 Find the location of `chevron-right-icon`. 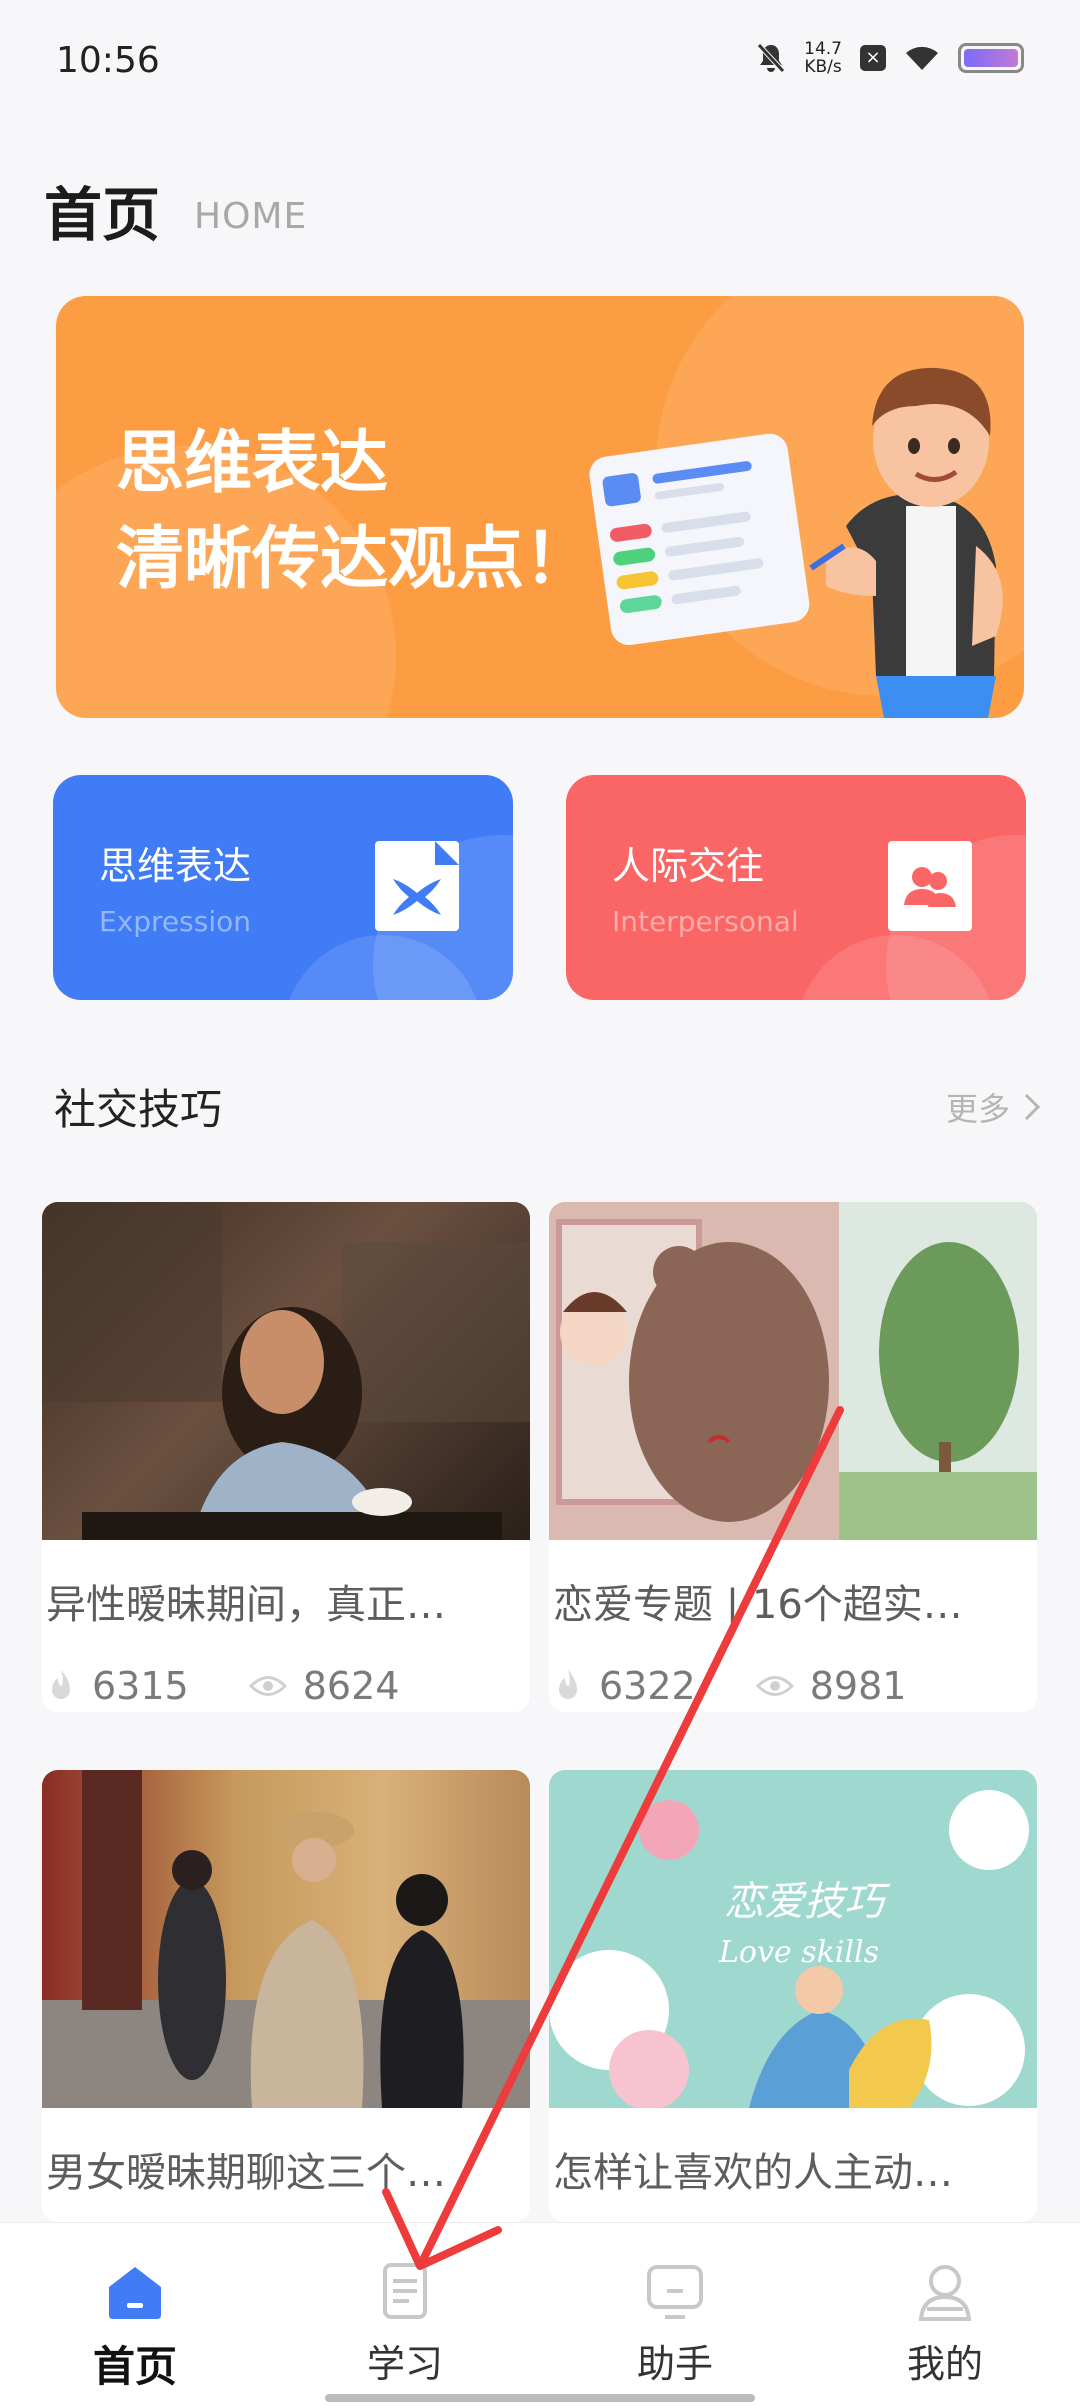

chevron-right-icon is located at coordinates (1032, 1107).